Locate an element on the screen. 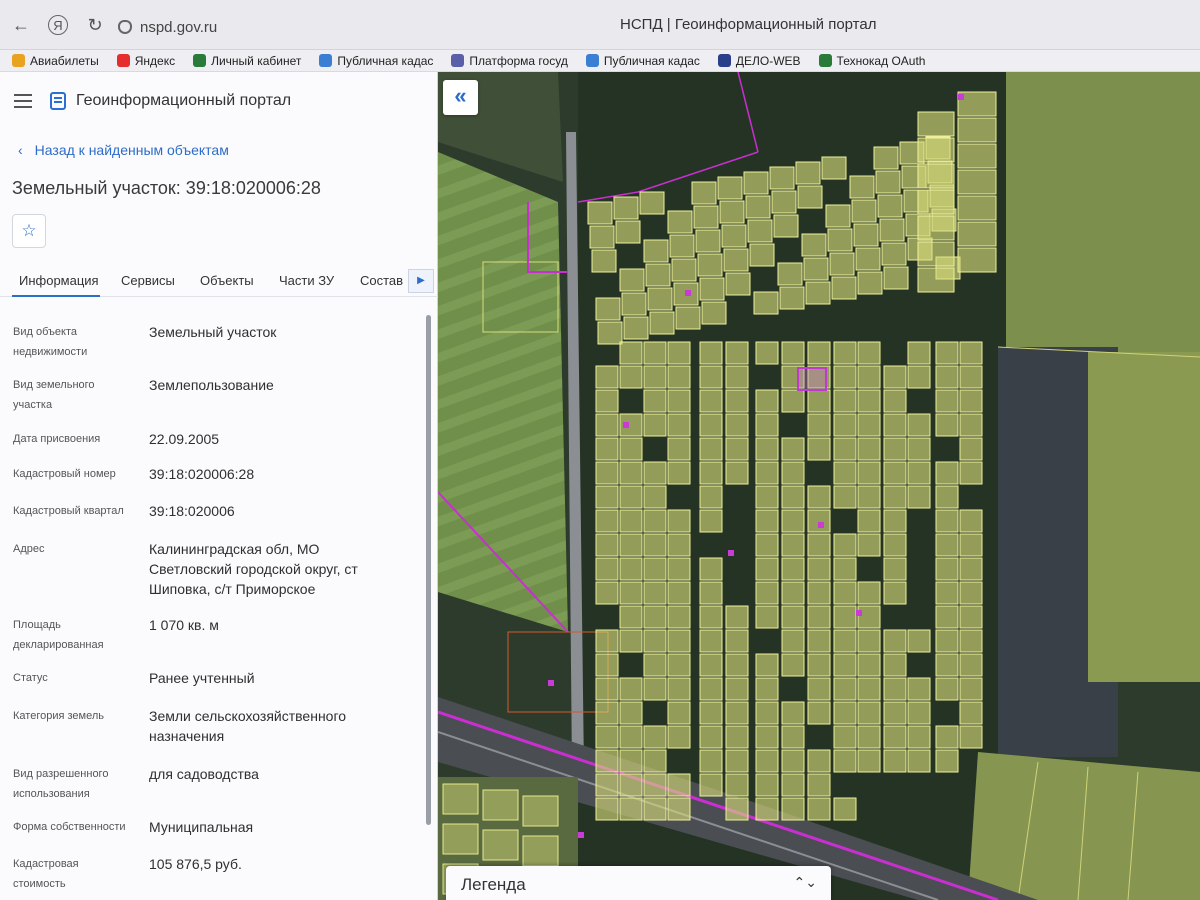  bookmark-item: Личный кабинет is located at coordinates (247, 61).